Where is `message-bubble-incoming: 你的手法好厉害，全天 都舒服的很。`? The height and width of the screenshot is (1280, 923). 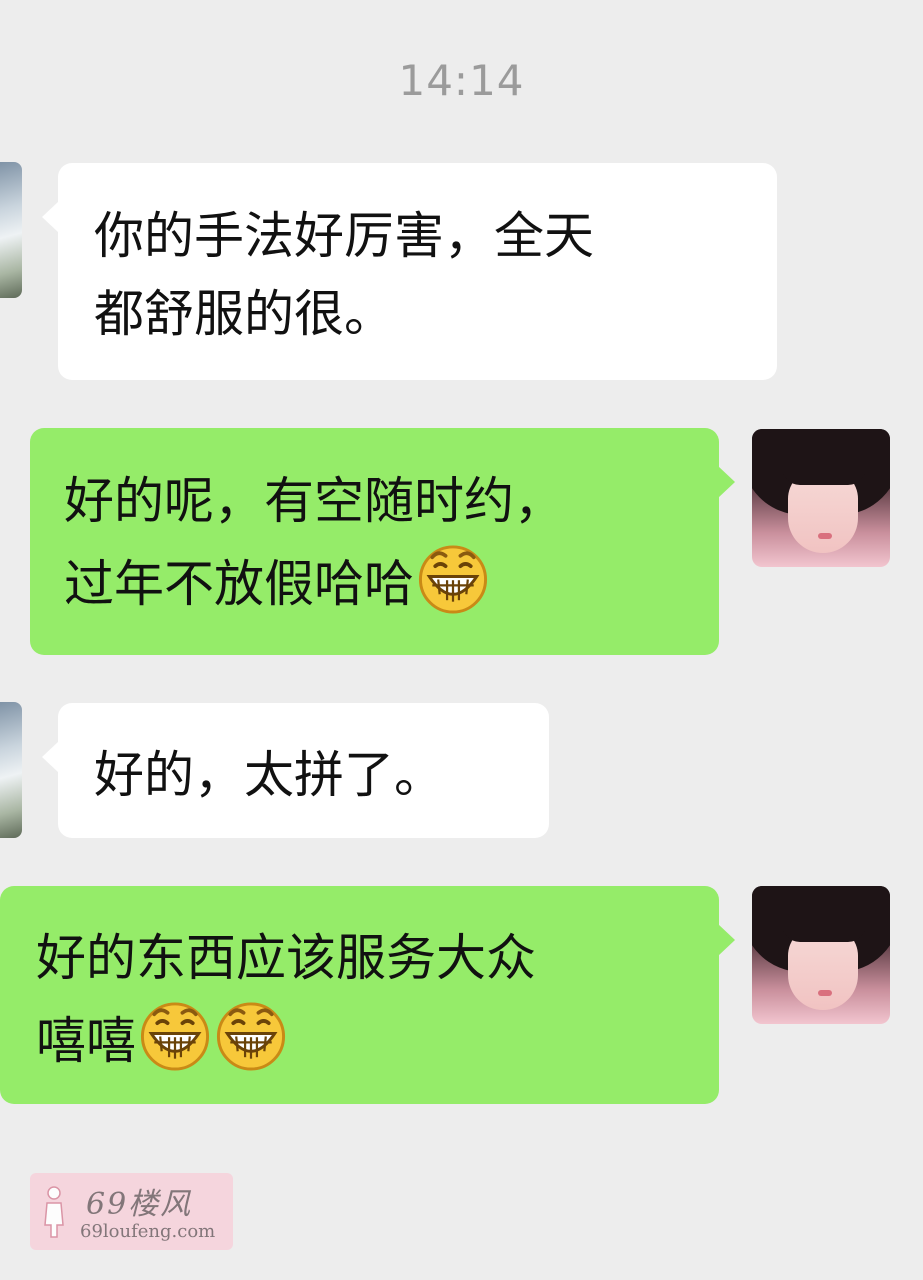
message-bubble-incoming: 你的手法好厉害，全天 都舒服的很。 is located at coordinates (409, 271).